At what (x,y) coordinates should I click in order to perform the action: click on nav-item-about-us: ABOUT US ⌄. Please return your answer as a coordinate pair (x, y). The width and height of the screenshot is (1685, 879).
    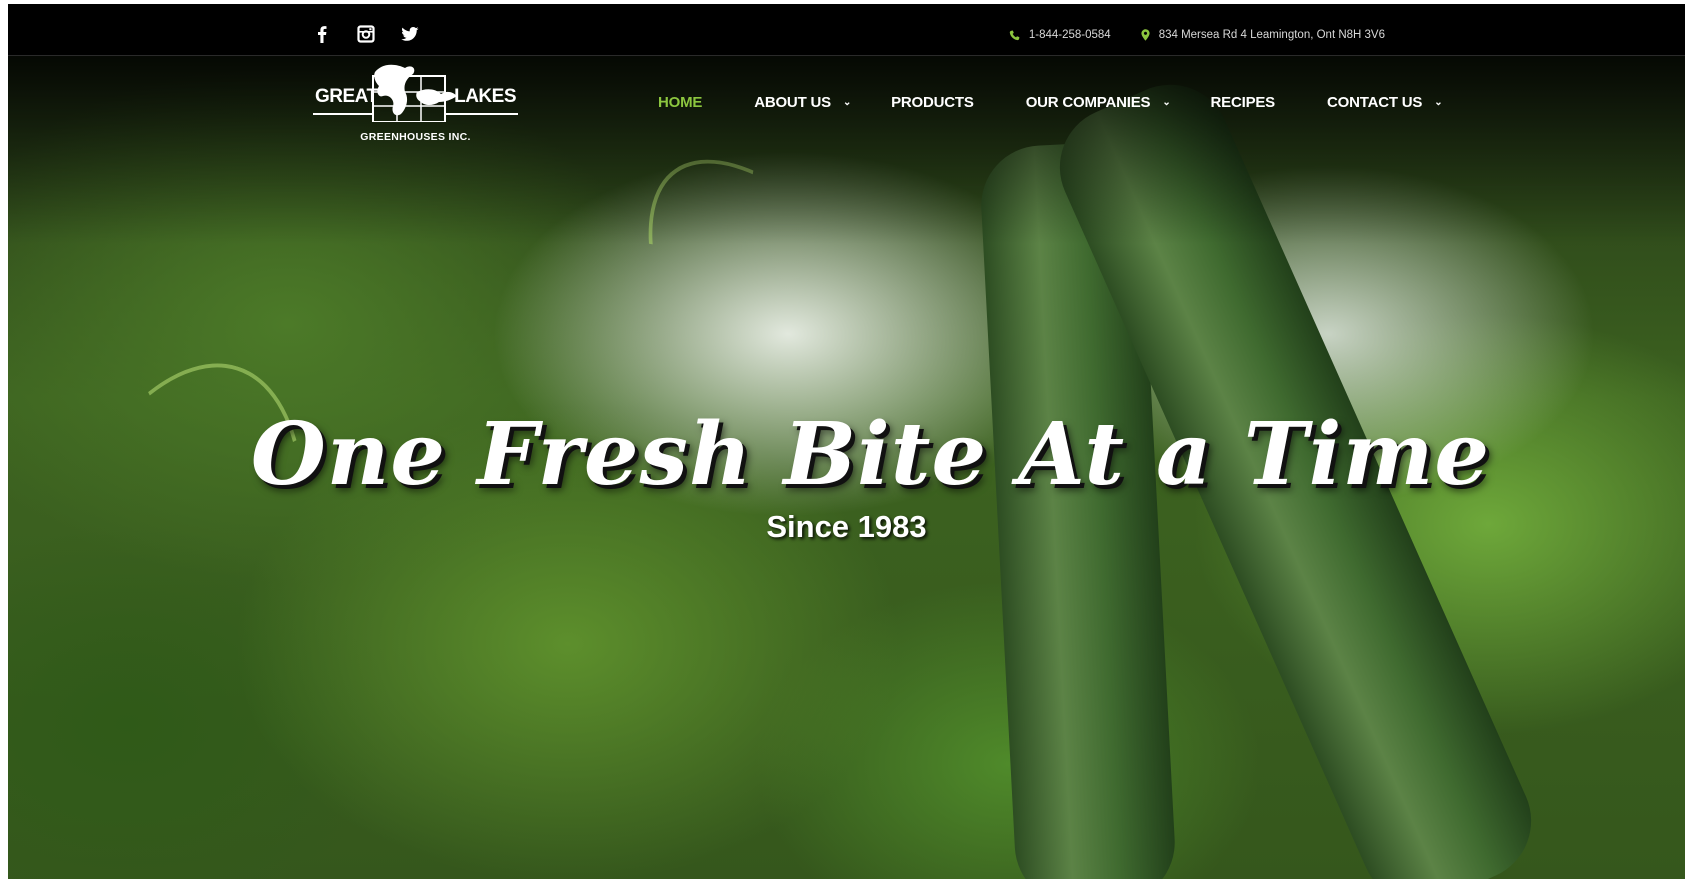
    Looking at the image, I should click on (802, 102).